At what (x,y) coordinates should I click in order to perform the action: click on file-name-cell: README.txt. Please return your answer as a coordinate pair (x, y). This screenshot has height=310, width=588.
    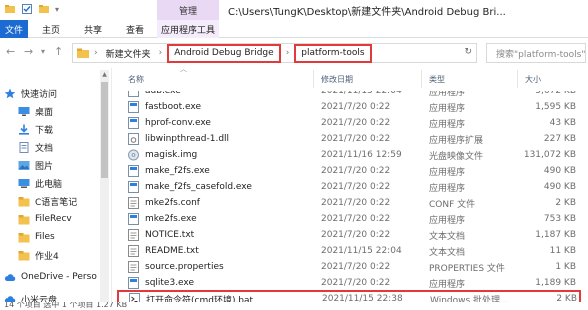
    Looking at the image, I should click on (216, 251).